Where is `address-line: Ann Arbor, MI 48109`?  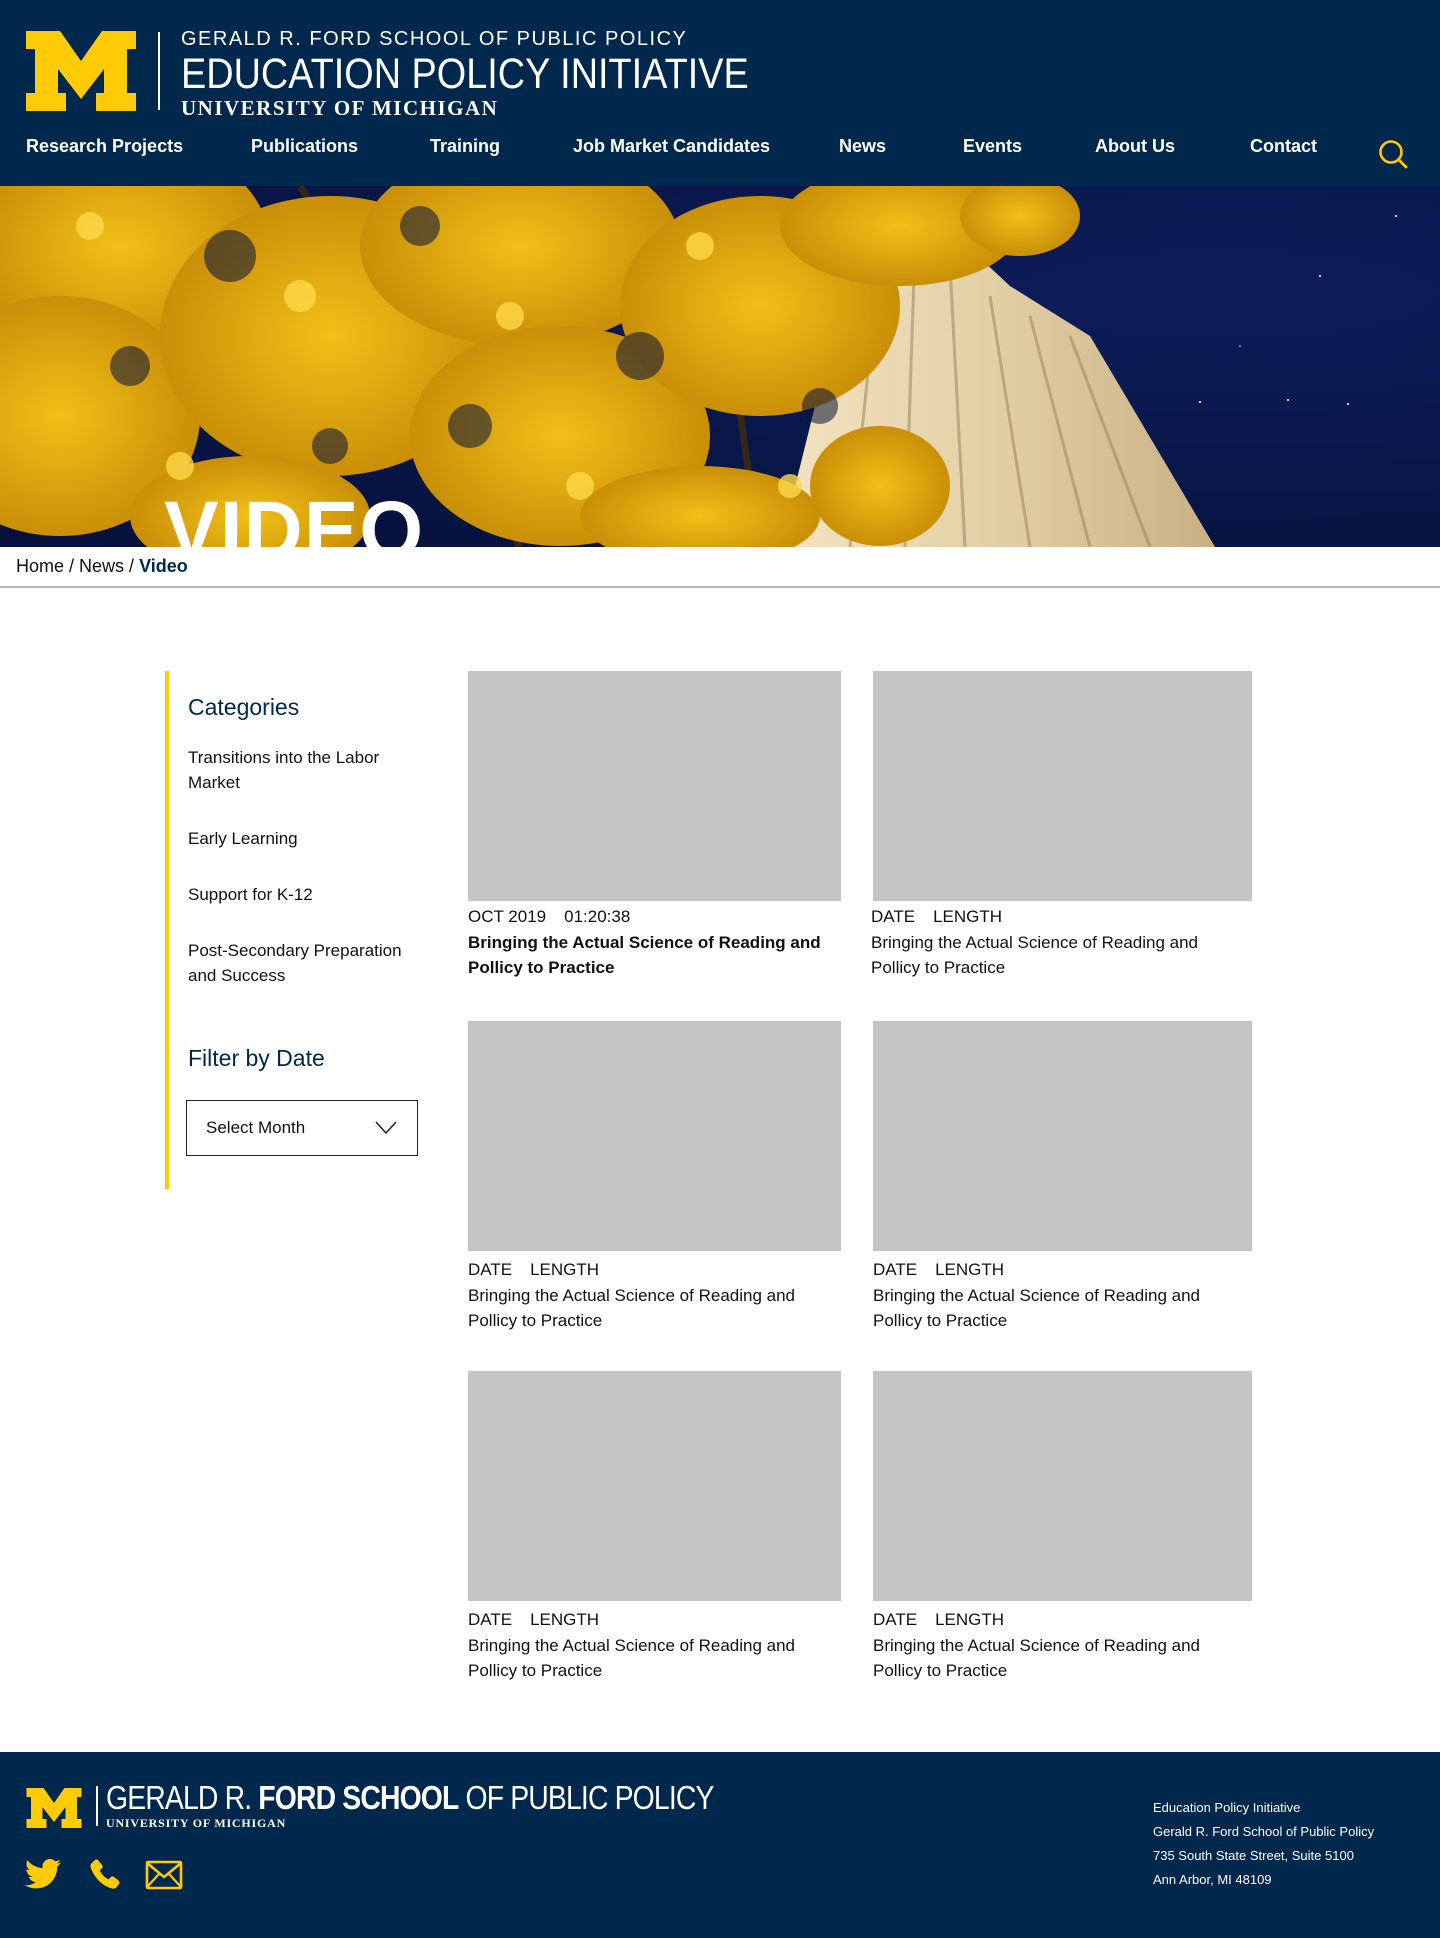
address-line: Ann Arbor, MI 48109 is located at coordinates (1212, 1879).